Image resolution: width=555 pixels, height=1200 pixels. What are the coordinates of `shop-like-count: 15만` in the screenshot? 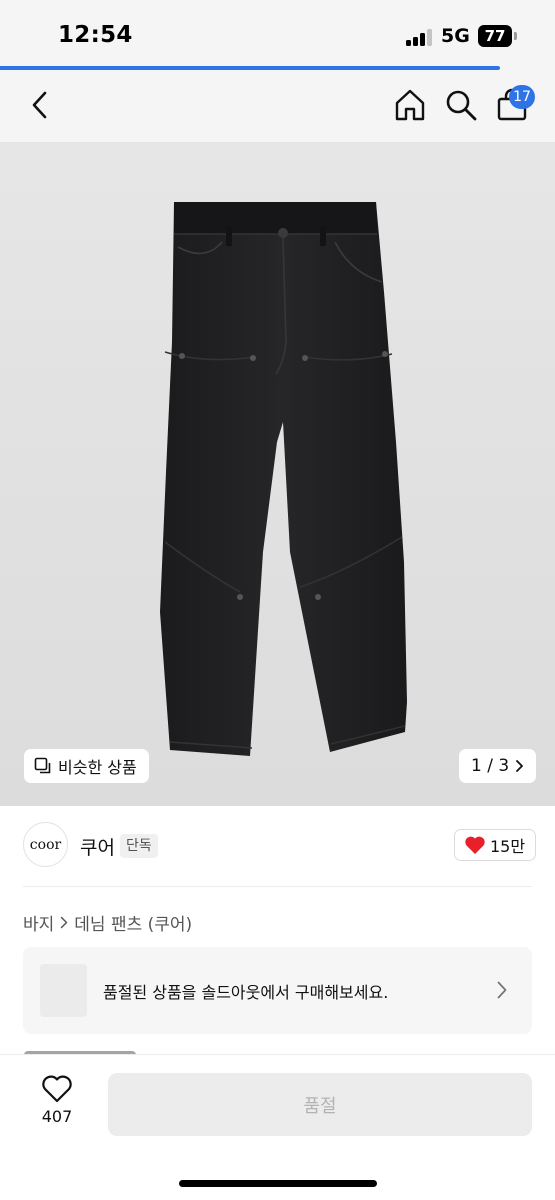 It's located at (508, 846).